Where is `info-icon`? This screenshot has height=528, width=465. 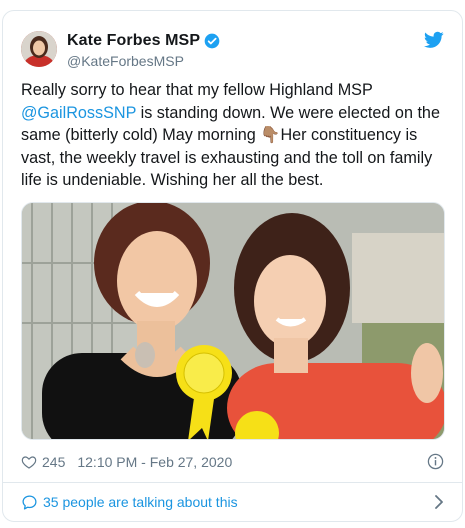 info-icon is located at coordinates (435, 461).